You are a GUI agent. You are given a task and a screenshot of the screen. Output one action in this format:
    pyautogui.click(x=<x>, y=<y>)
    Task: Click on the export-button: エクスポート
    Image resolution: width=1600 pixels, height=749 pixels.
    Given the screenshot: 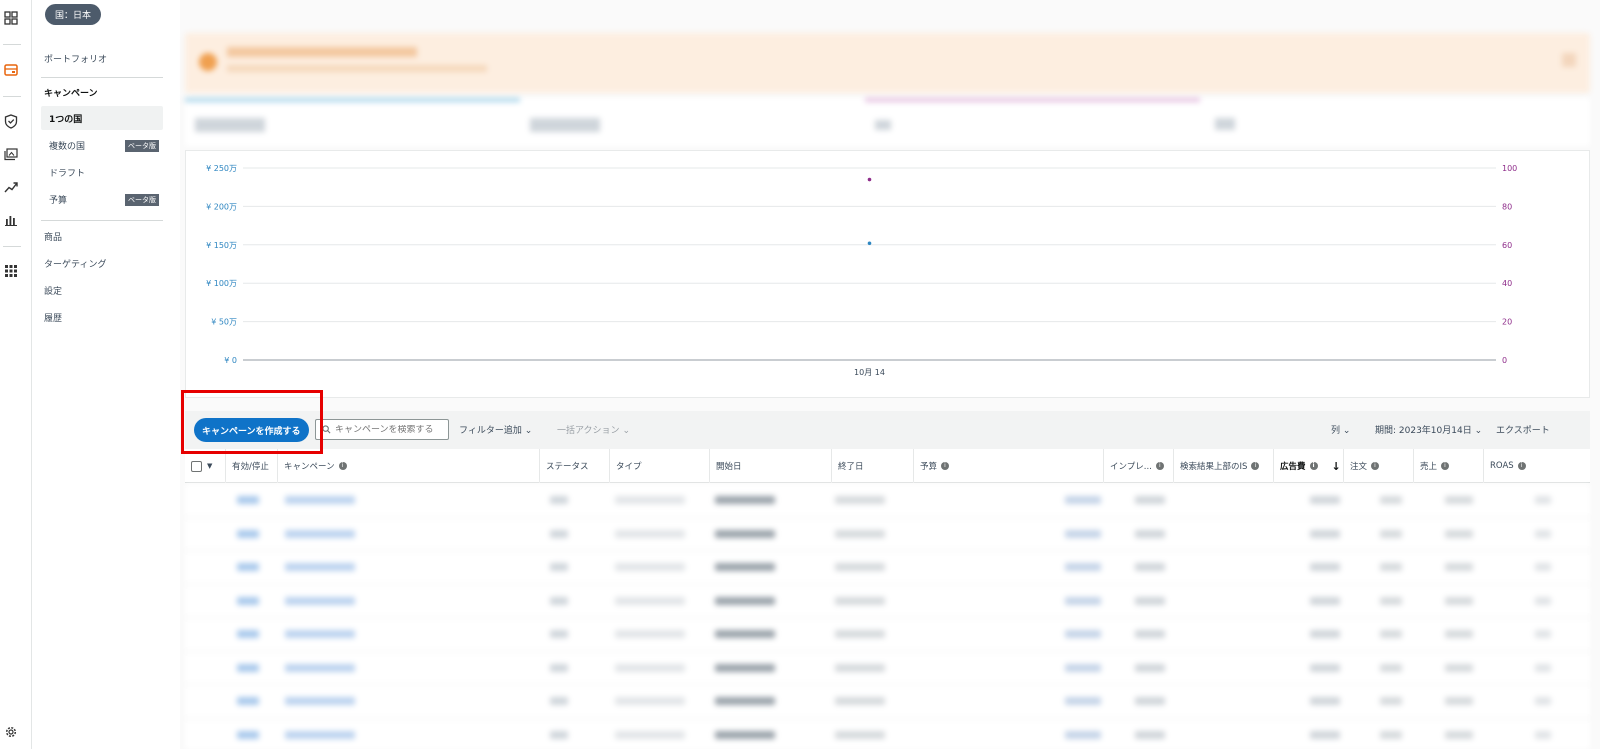 What is the action you would take?
    pyautogui.click(x=1523, y=429)
    